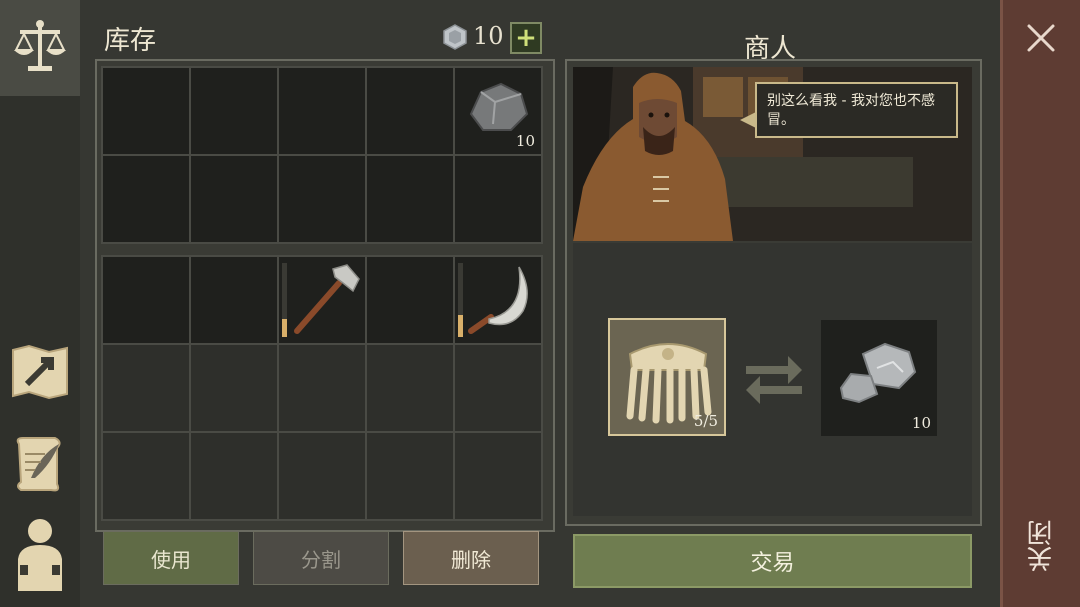 This screenshot has height=607, width=1080. Describe the element at coordinates (321, 558) in the screenshot. I see `split-button: 分割` at that location.